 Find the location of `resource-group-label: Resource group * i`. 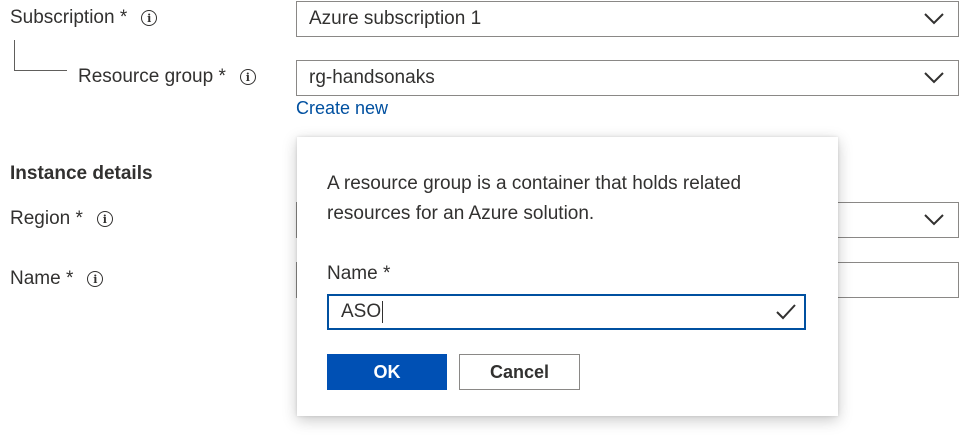

resource-group-label: Resource group * i is located at coordinates (167, 77).